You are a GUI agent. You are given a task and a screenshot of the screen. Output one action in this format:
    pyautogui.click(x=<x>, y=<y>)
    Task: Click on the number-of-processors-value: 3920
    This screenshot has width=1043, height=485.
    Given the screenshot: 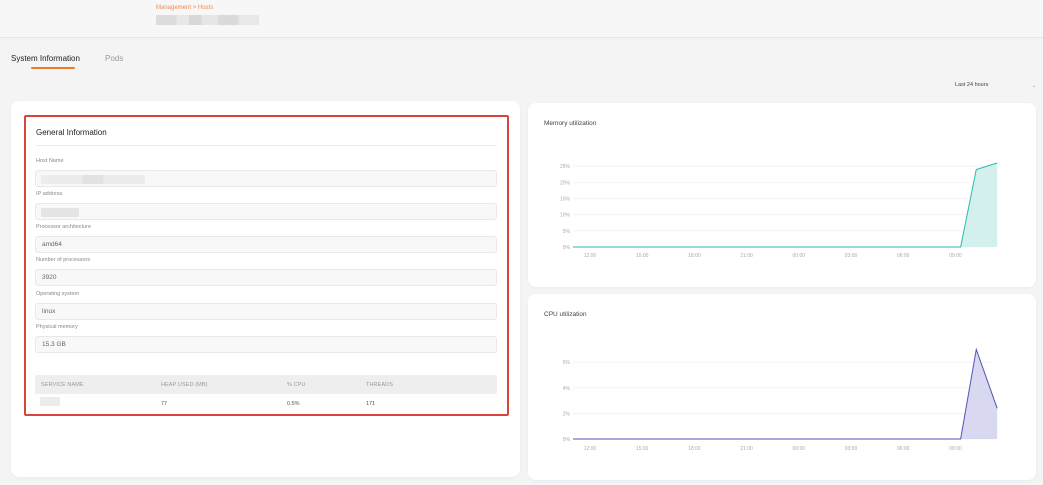 What is the action you would take?
    pyautogui.click(x=49, y=277)
    